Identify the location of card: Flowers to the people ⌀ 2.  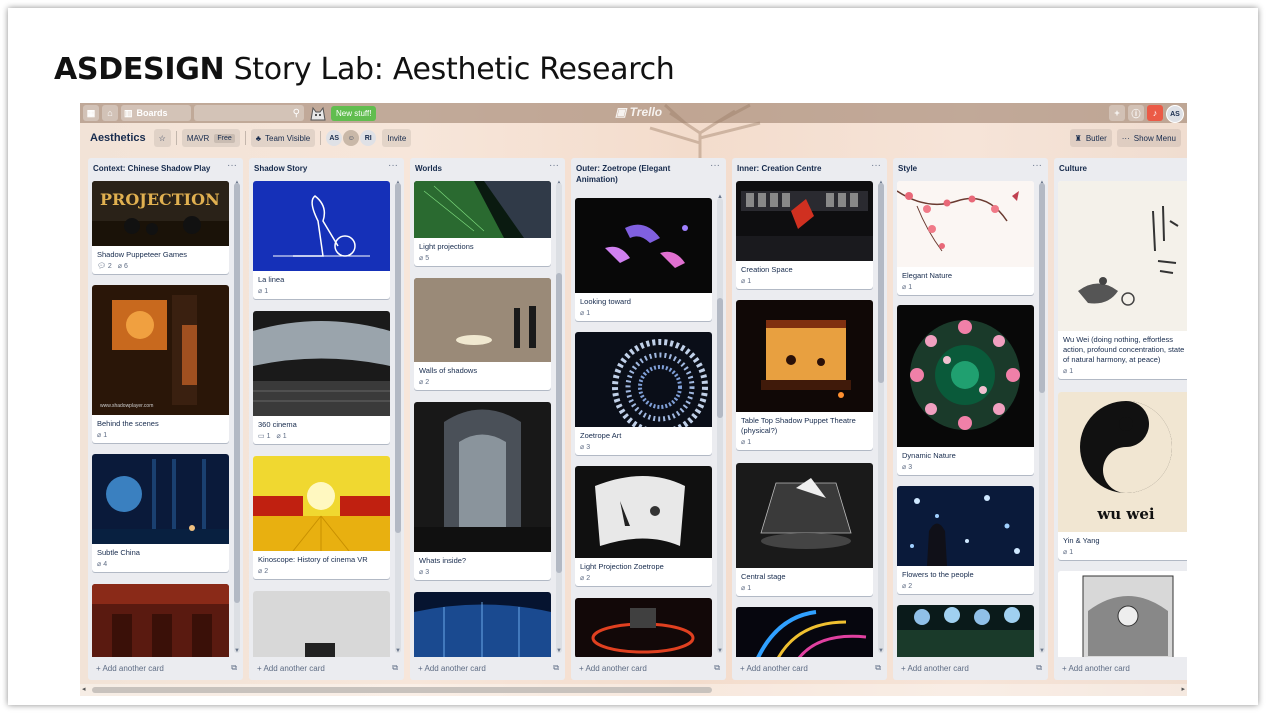
(965, 540).